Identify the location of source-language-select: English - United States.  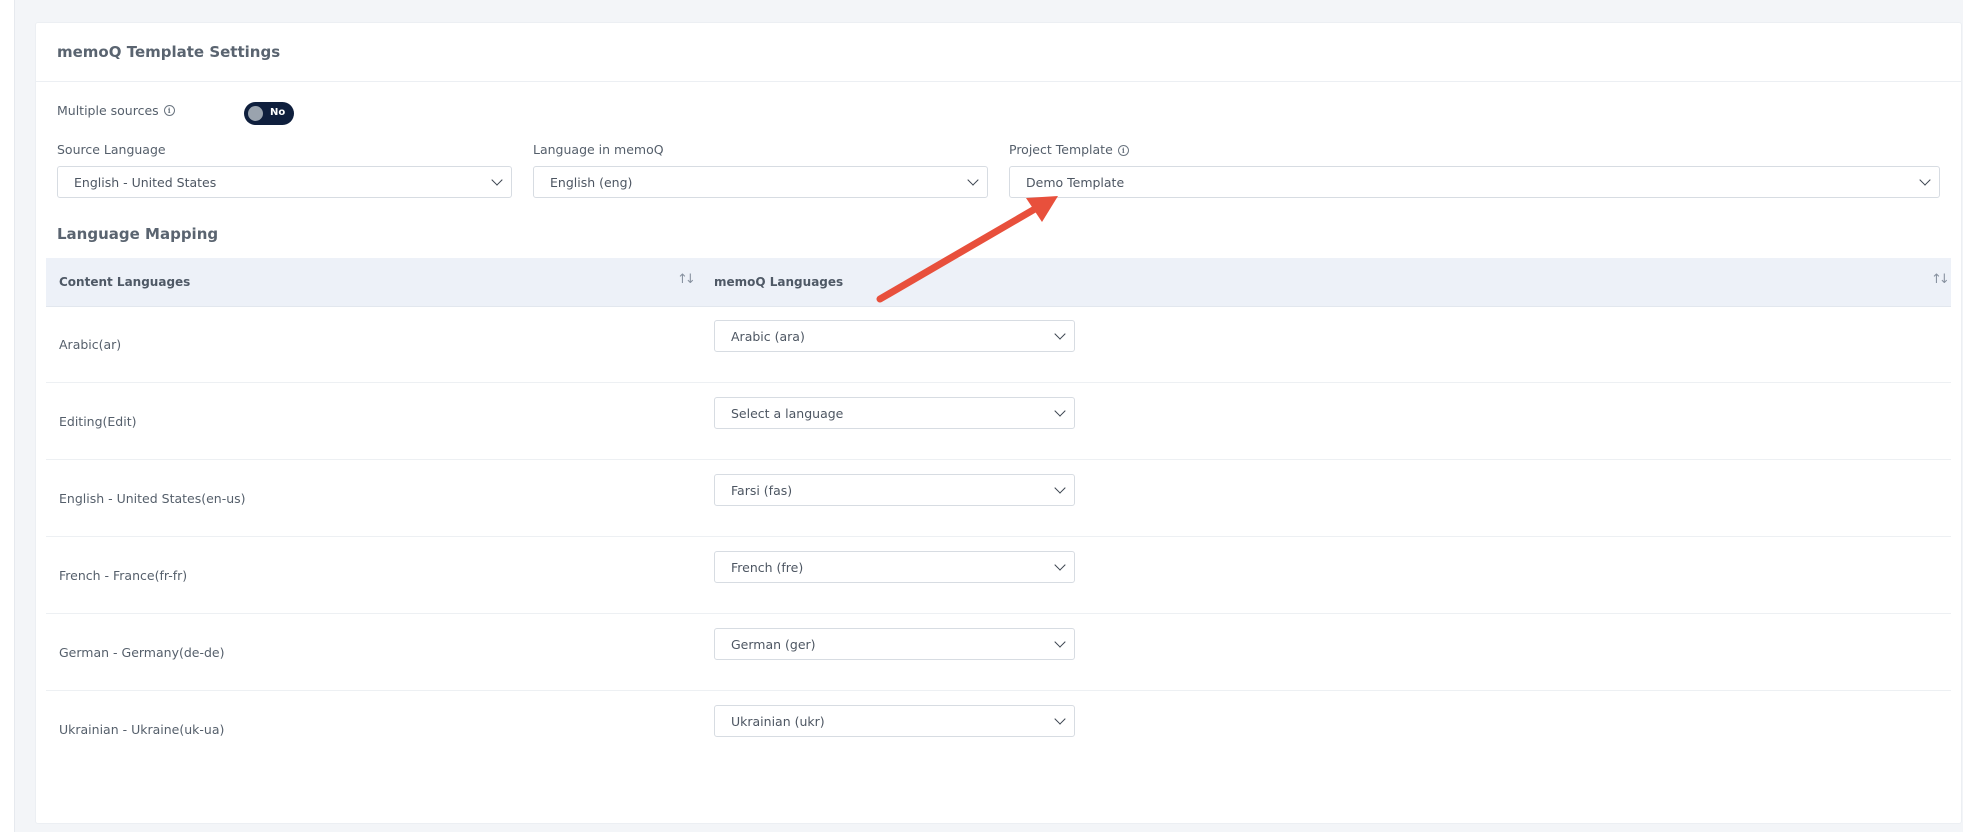
(284, 182).